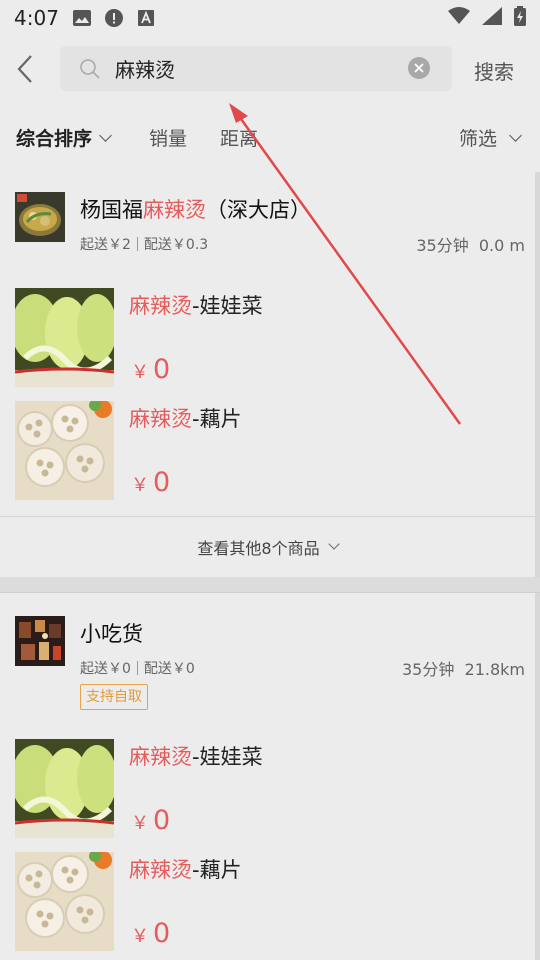  Describe the element at coordinates (113, 18) in the screenshot. I see `alert-icon` at that location.